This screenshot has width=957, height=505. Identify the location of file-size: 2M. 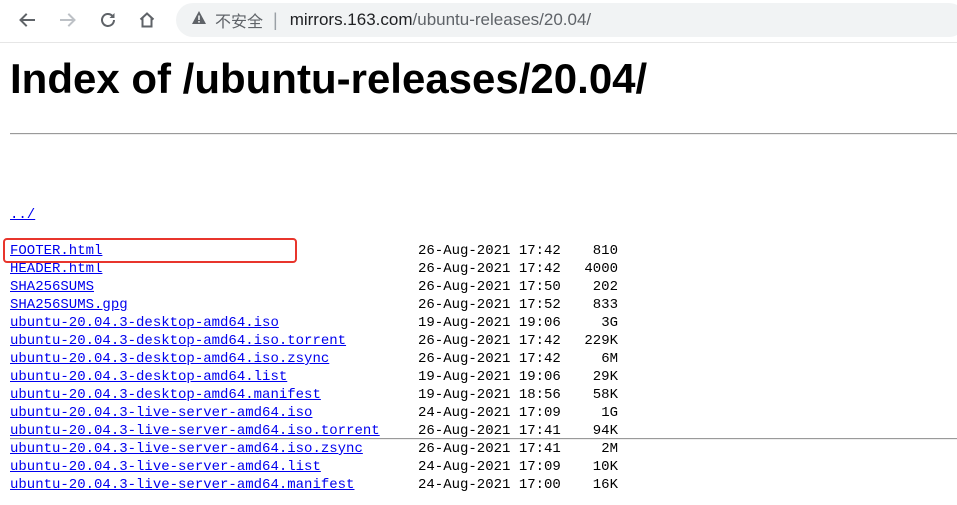
(609, 449).